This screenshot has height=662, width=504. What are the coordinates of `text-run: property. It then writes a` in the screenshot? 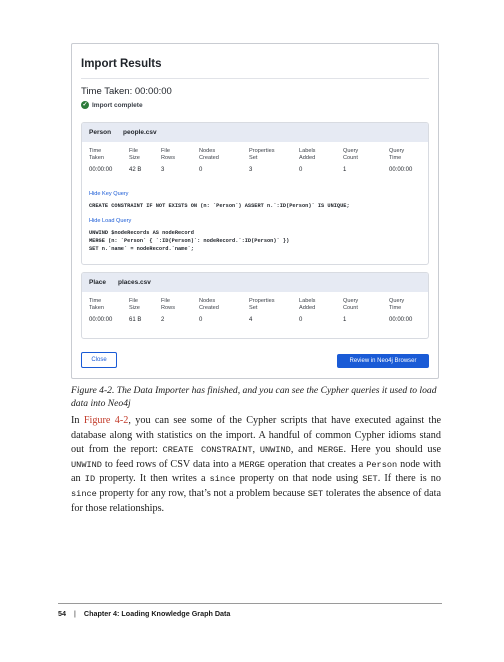 It's located at (152, 479).